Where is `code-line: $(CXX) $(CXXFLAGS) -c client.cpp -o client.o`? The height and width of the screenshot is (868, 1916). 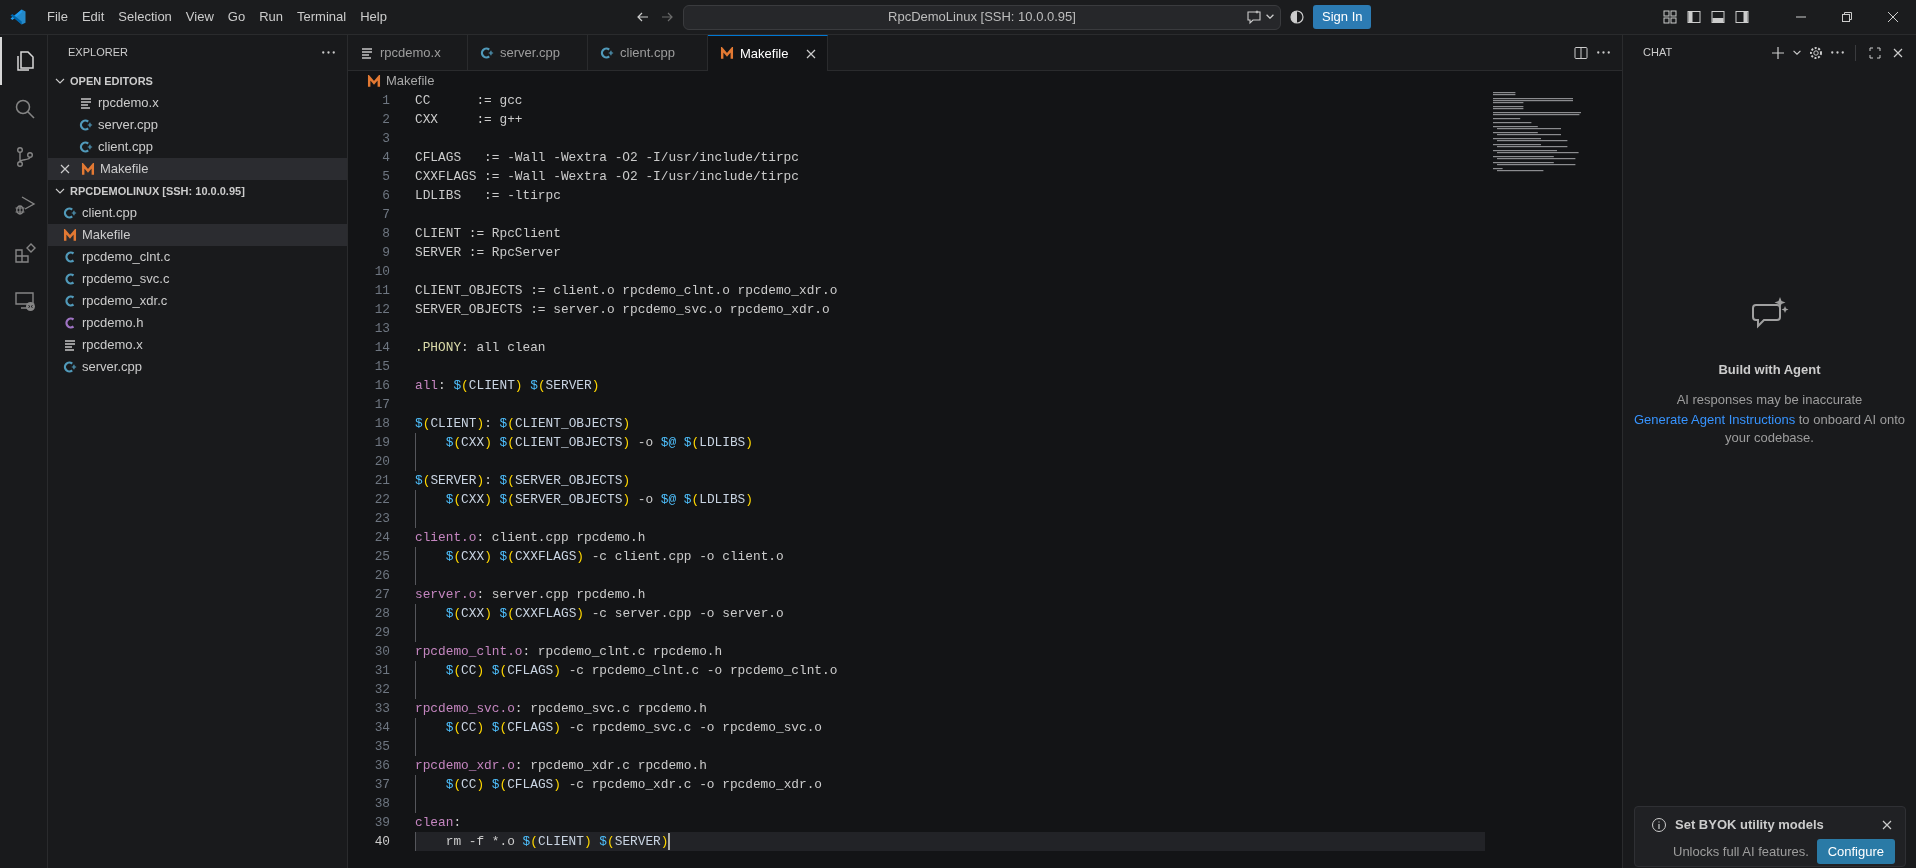 code-line: $(CXX) $(CXXFLAGS) -c client.cpp -o client.o is located at coordinates (614, 556).